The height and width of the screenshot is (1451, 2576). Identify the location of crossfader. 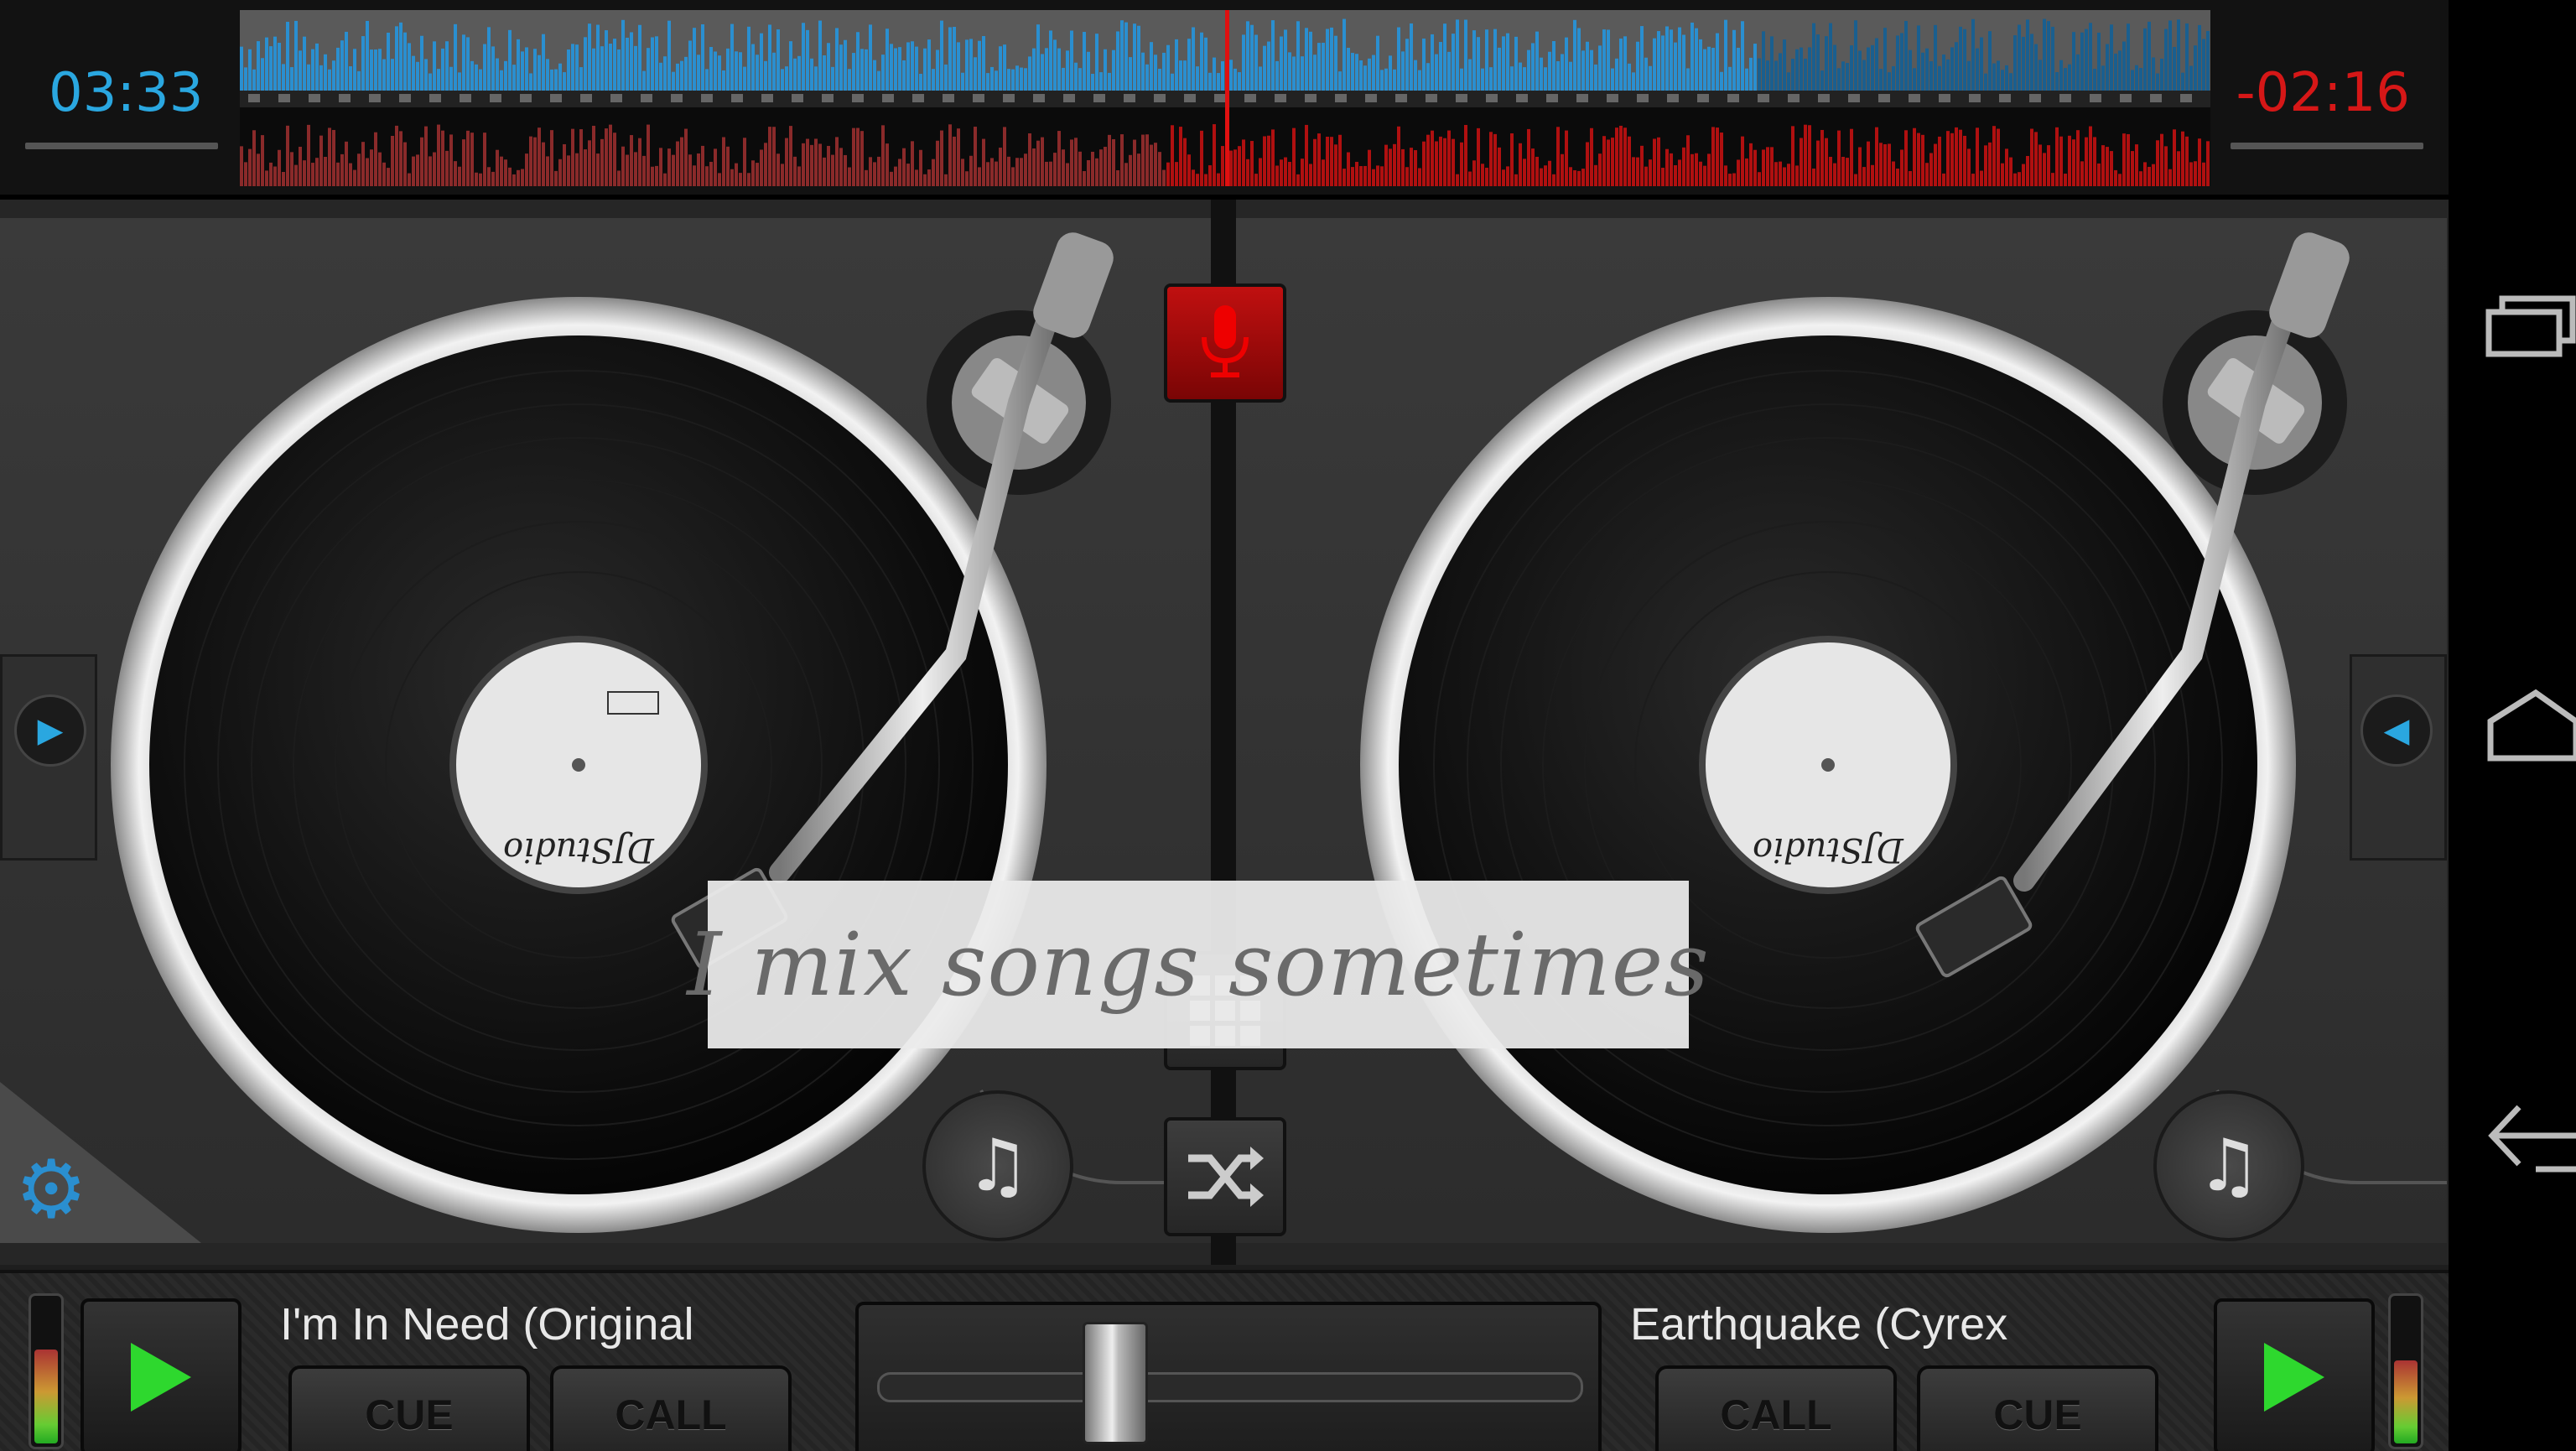
(1228, 1377).